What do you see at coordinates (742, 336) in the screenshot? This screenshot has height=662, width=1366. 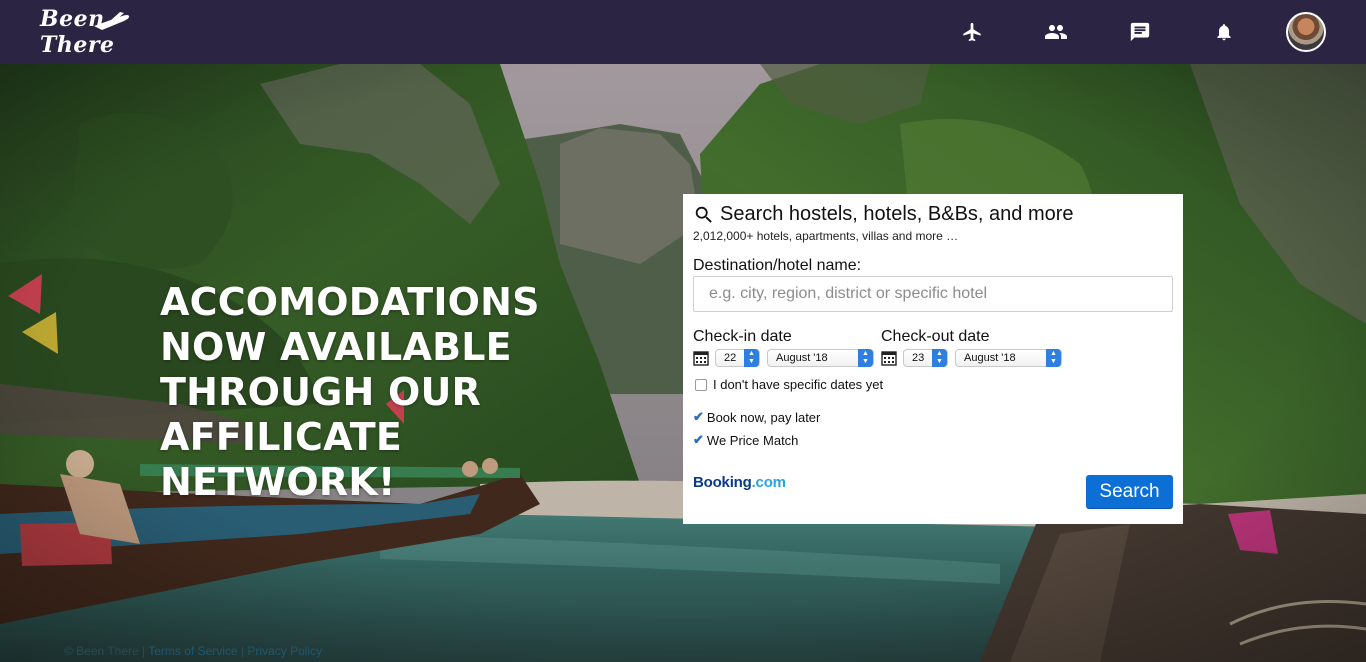 I see `checkin-label: Check-in date` at bounding box center [742, 336].